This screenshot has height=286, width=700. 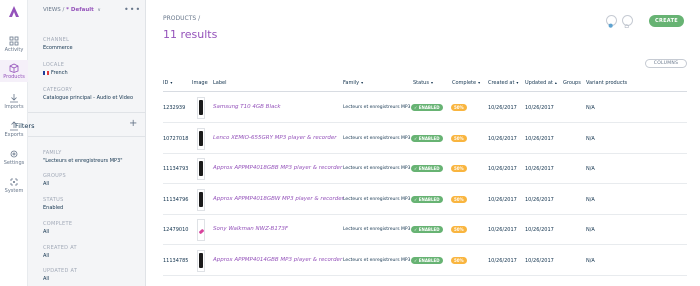 I want to click on nav-activity: Activity, so click(x=14, y=43).